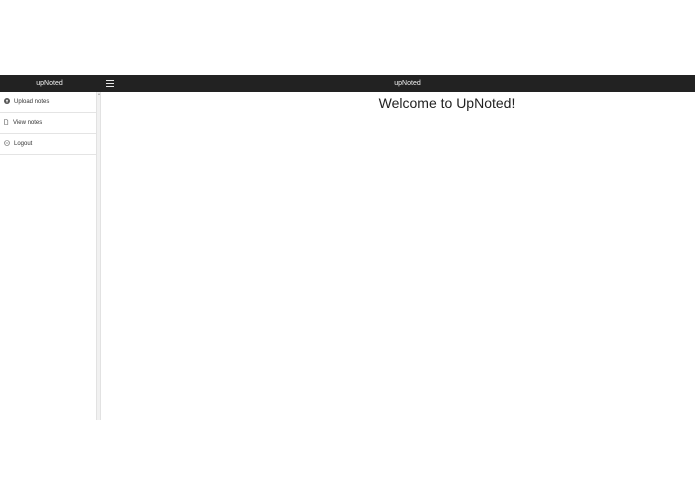  I want to click on menu-icon, so click(110, 83).